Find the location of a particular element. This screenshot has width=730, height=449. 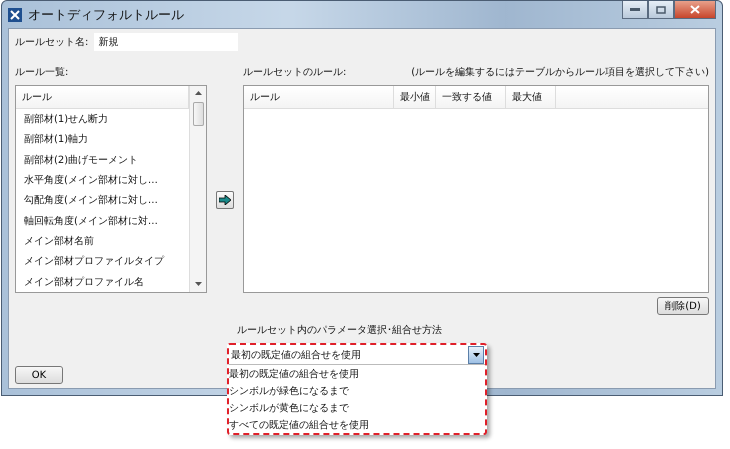

column-header: 最小値 is located at coordinates (415, 97).